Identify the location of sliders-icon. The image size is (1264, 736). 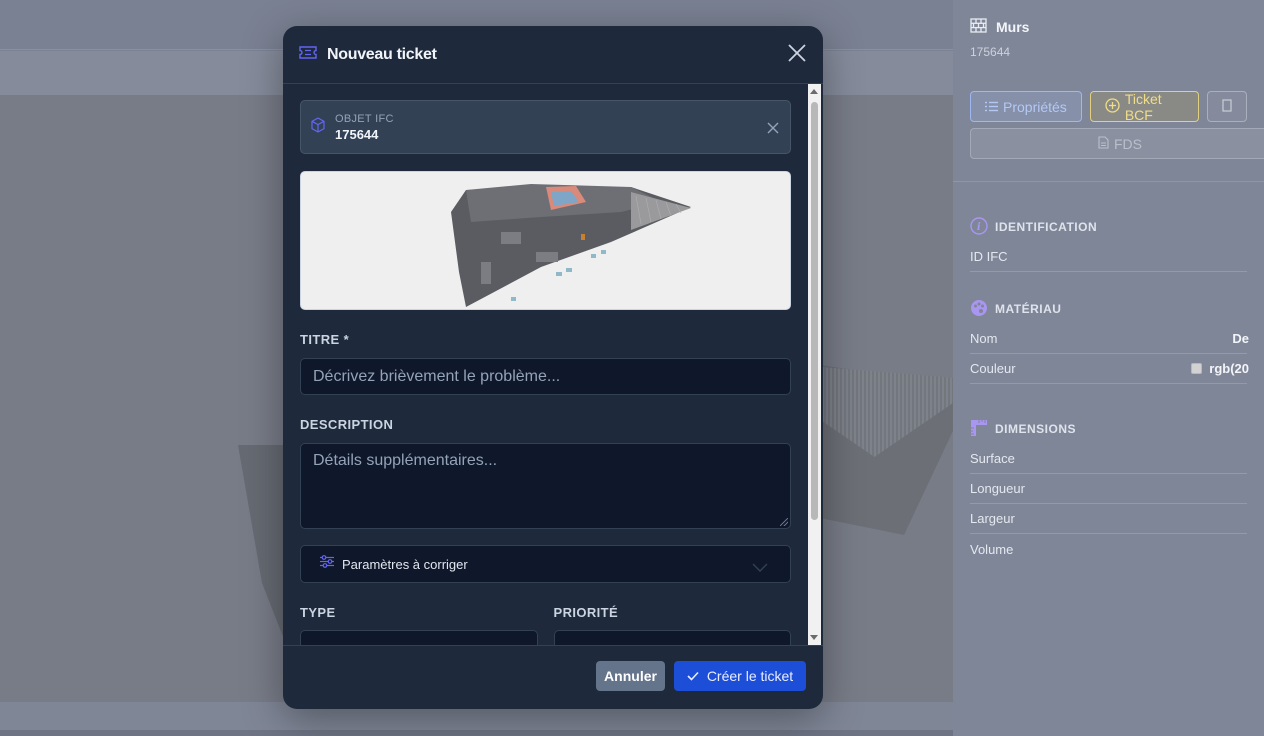
(327, 564).